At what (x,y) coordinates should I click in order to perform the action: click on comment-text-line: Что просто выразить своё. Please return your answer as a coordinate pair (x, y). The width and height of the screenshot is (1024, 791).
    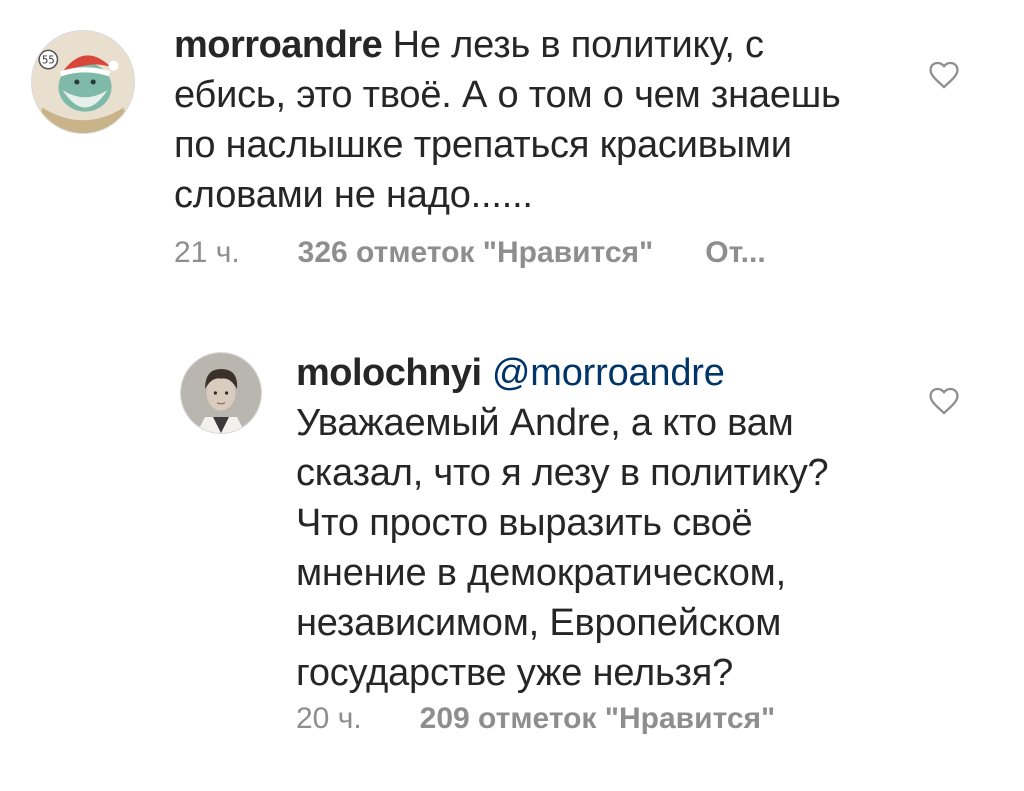
    Looking at the image, I should click on (524, 523).